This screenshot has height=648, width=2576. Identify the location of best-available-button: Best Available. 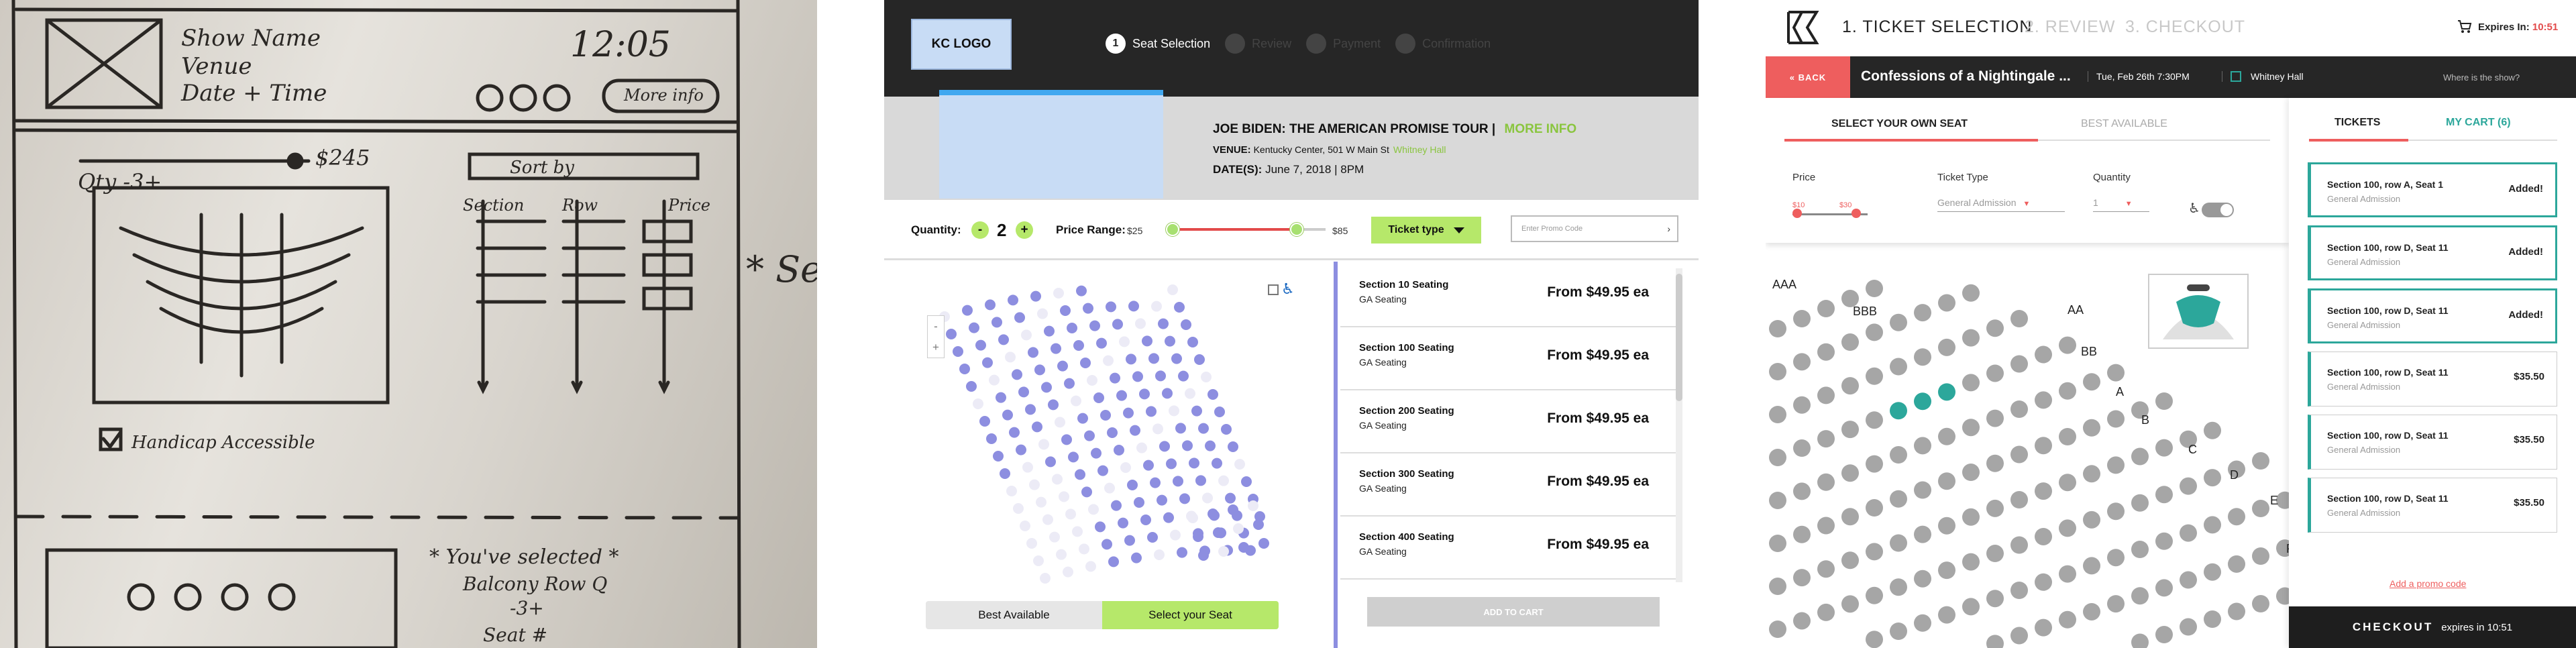
(1014, 615).